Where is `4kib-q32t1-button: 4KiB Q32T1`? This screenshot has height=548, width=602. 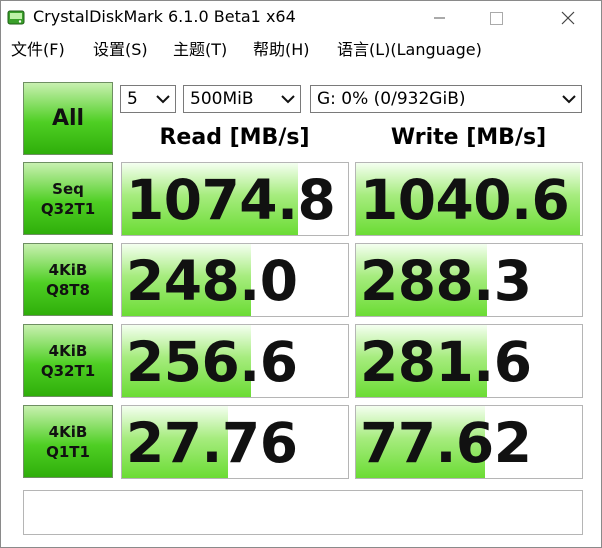
4kib-q32t1-button: 4KiB Q32T1 is located at coordinates (68, 360).